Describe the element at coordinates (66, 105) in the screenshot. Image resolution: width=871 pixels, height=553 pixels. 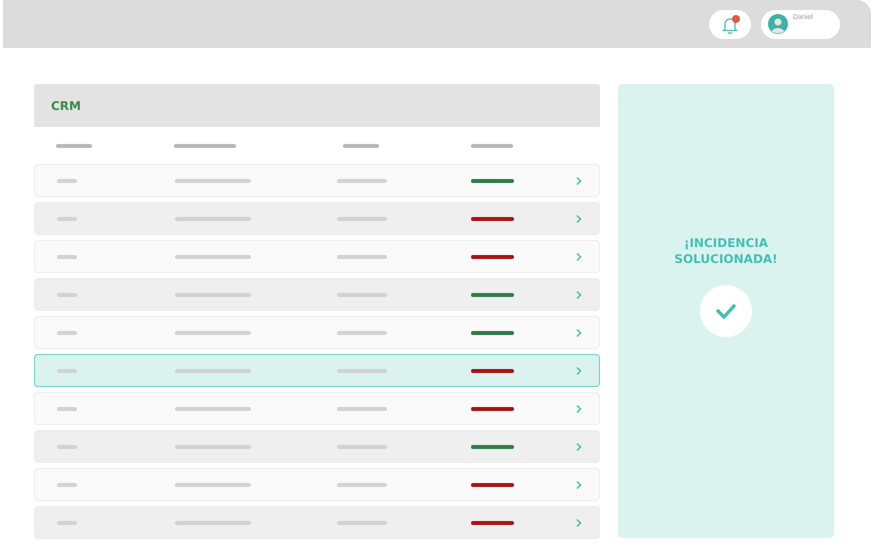
I see `table-title: CRM` at that location.